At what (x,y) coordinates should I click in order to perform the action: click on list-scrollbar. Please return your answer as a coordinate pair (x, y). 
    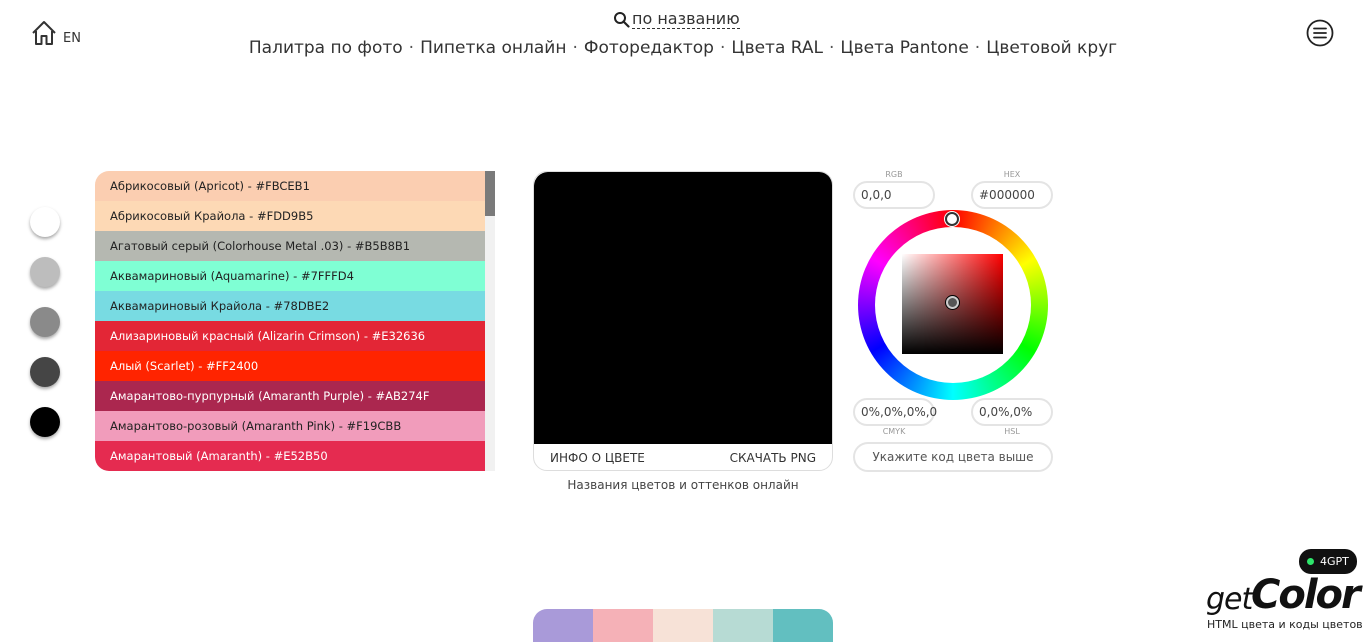
    Looking at the image, I should click on (490, 321).